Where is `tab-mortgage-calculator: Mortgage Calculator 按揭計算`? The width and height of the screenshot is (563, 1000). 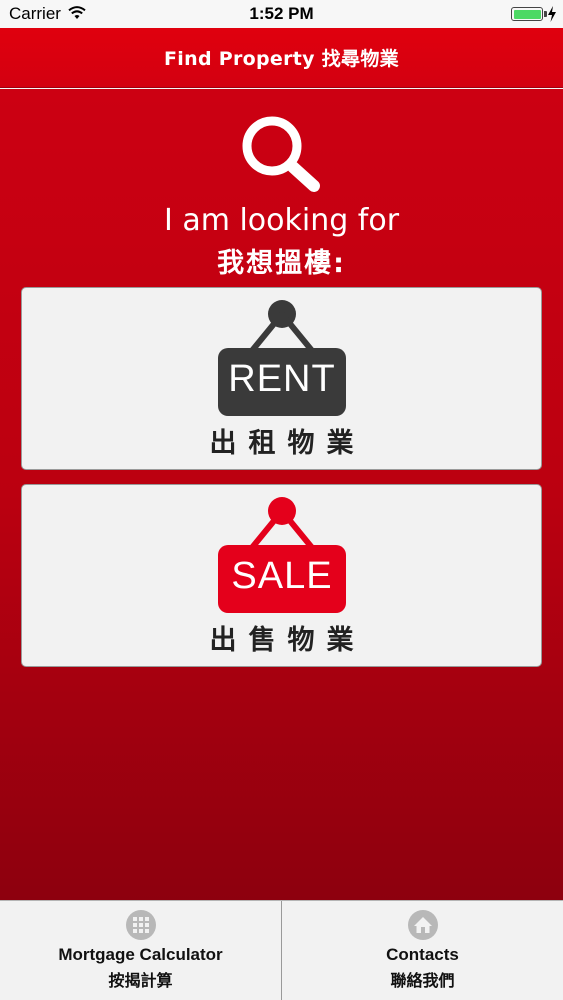 tab-mortgage-calculator: Mortgage Calculator 按揭計算 is located at coordinates (140, 950).